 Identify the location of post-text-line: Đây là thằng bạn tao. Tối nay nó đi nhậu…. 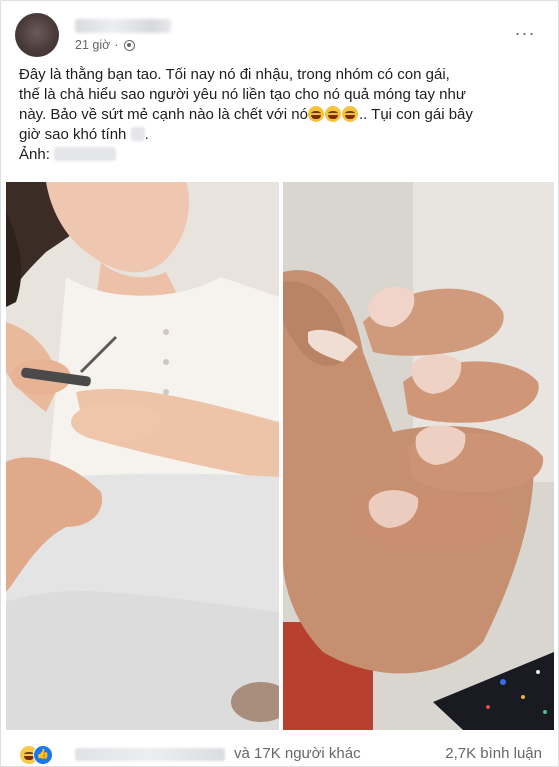
(234, 74).